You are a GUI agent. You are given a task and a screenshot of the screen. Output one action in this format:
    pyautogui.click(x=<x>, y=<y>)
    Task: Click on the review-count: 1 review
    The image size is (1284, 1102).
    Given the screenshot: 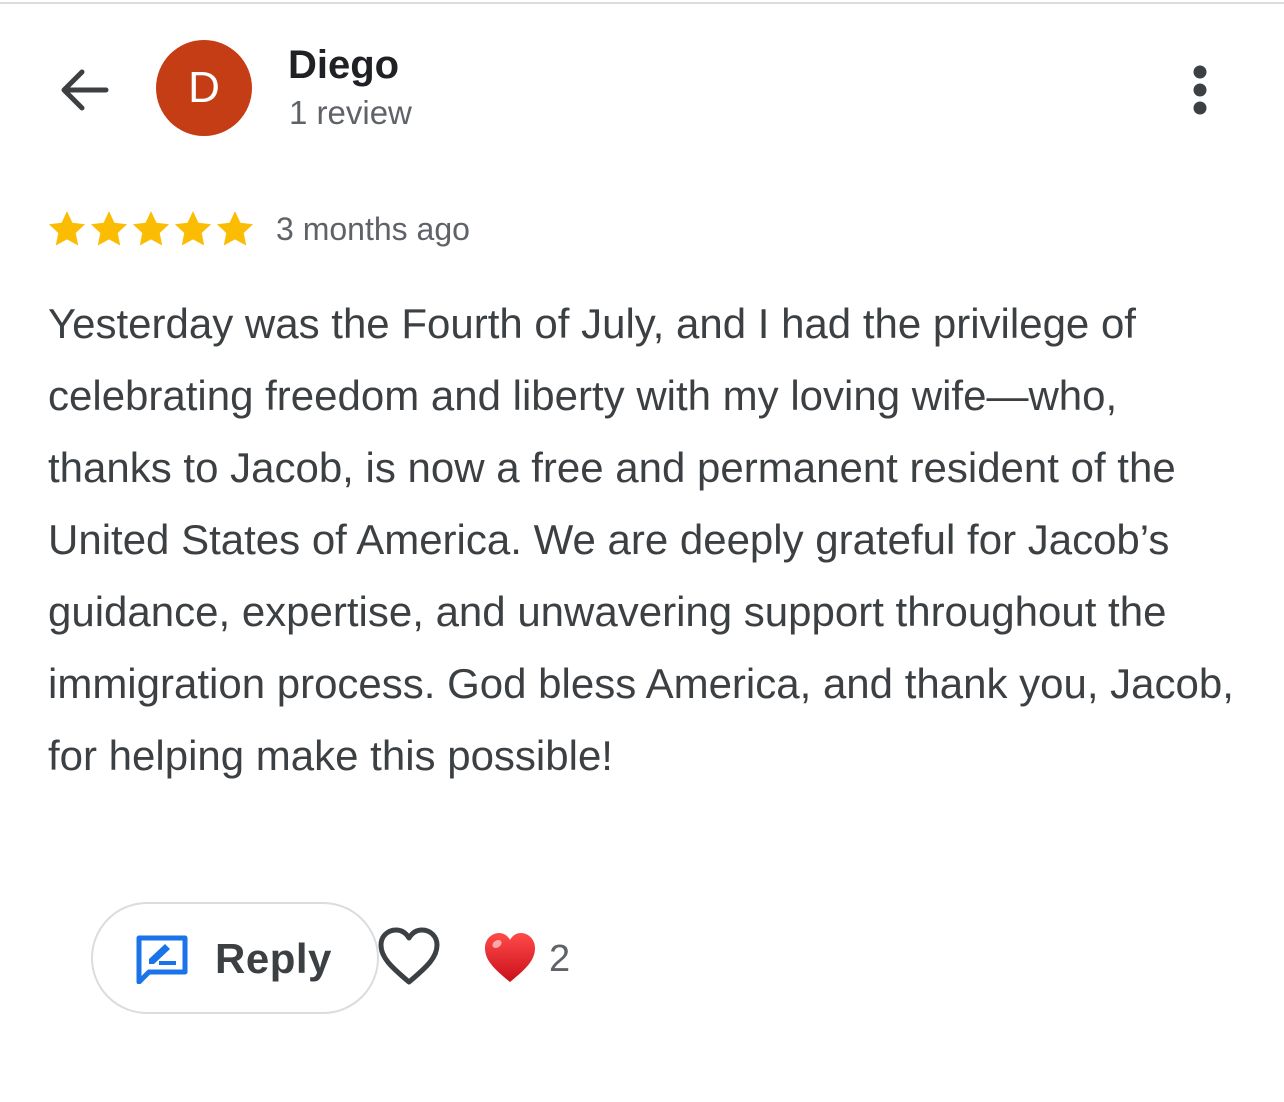 What is the action you would take?
    pyautogui.click(x=350, y=112)
    